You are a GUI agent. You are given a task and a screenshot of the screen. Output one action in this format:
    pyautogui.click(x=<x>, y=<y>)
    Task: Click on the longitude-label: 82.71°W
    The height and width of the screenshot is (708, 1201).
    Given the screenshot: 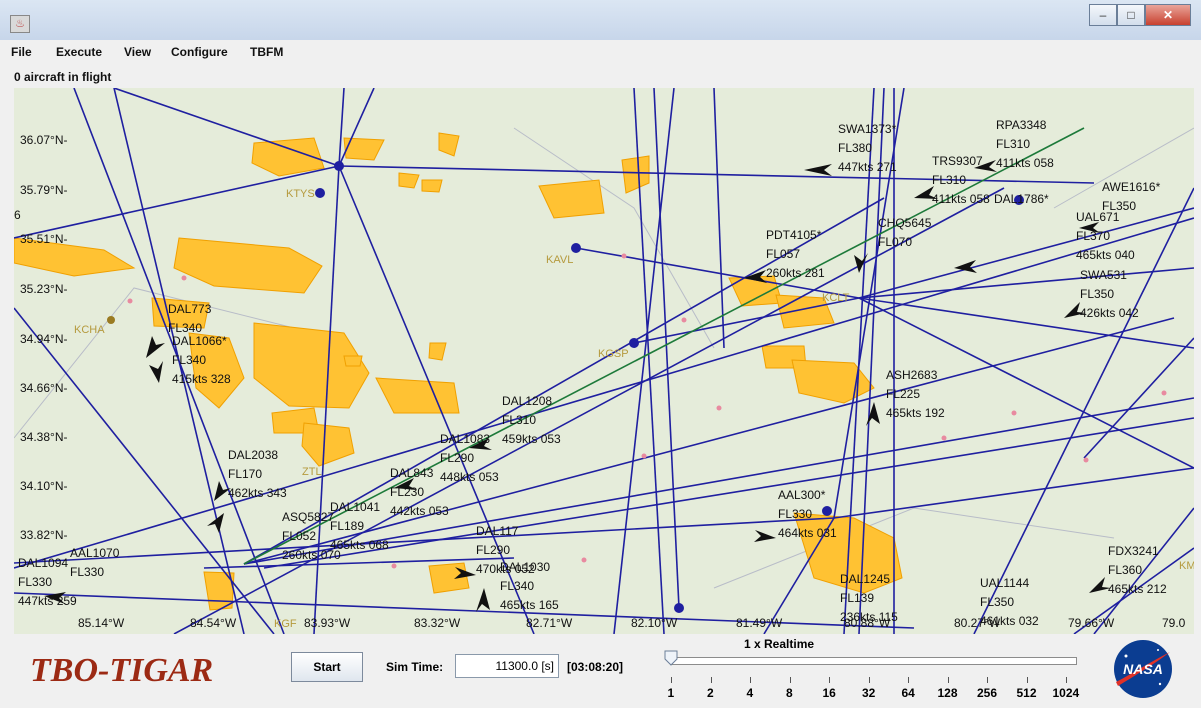 What is the action you would take?
    pyautogui.click(x=549, y=623)
    